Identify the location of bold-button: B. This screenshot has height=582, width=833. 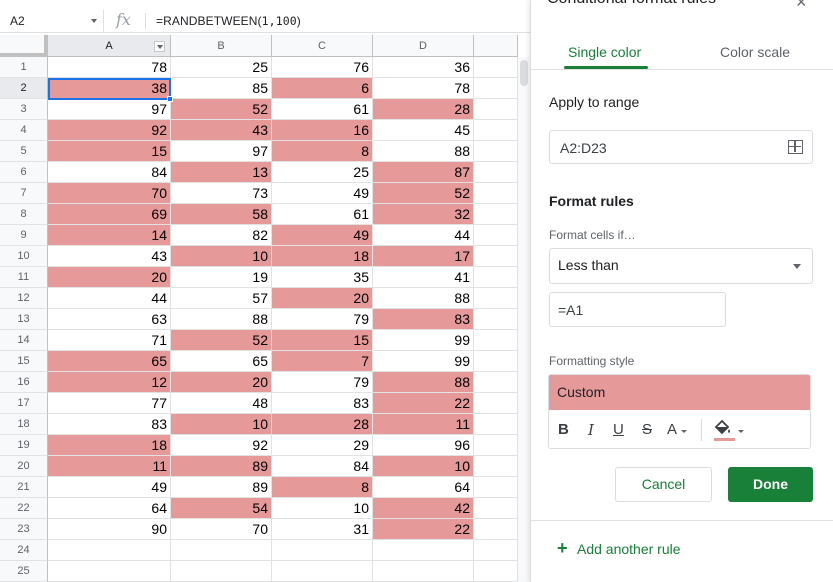
(563, 430).